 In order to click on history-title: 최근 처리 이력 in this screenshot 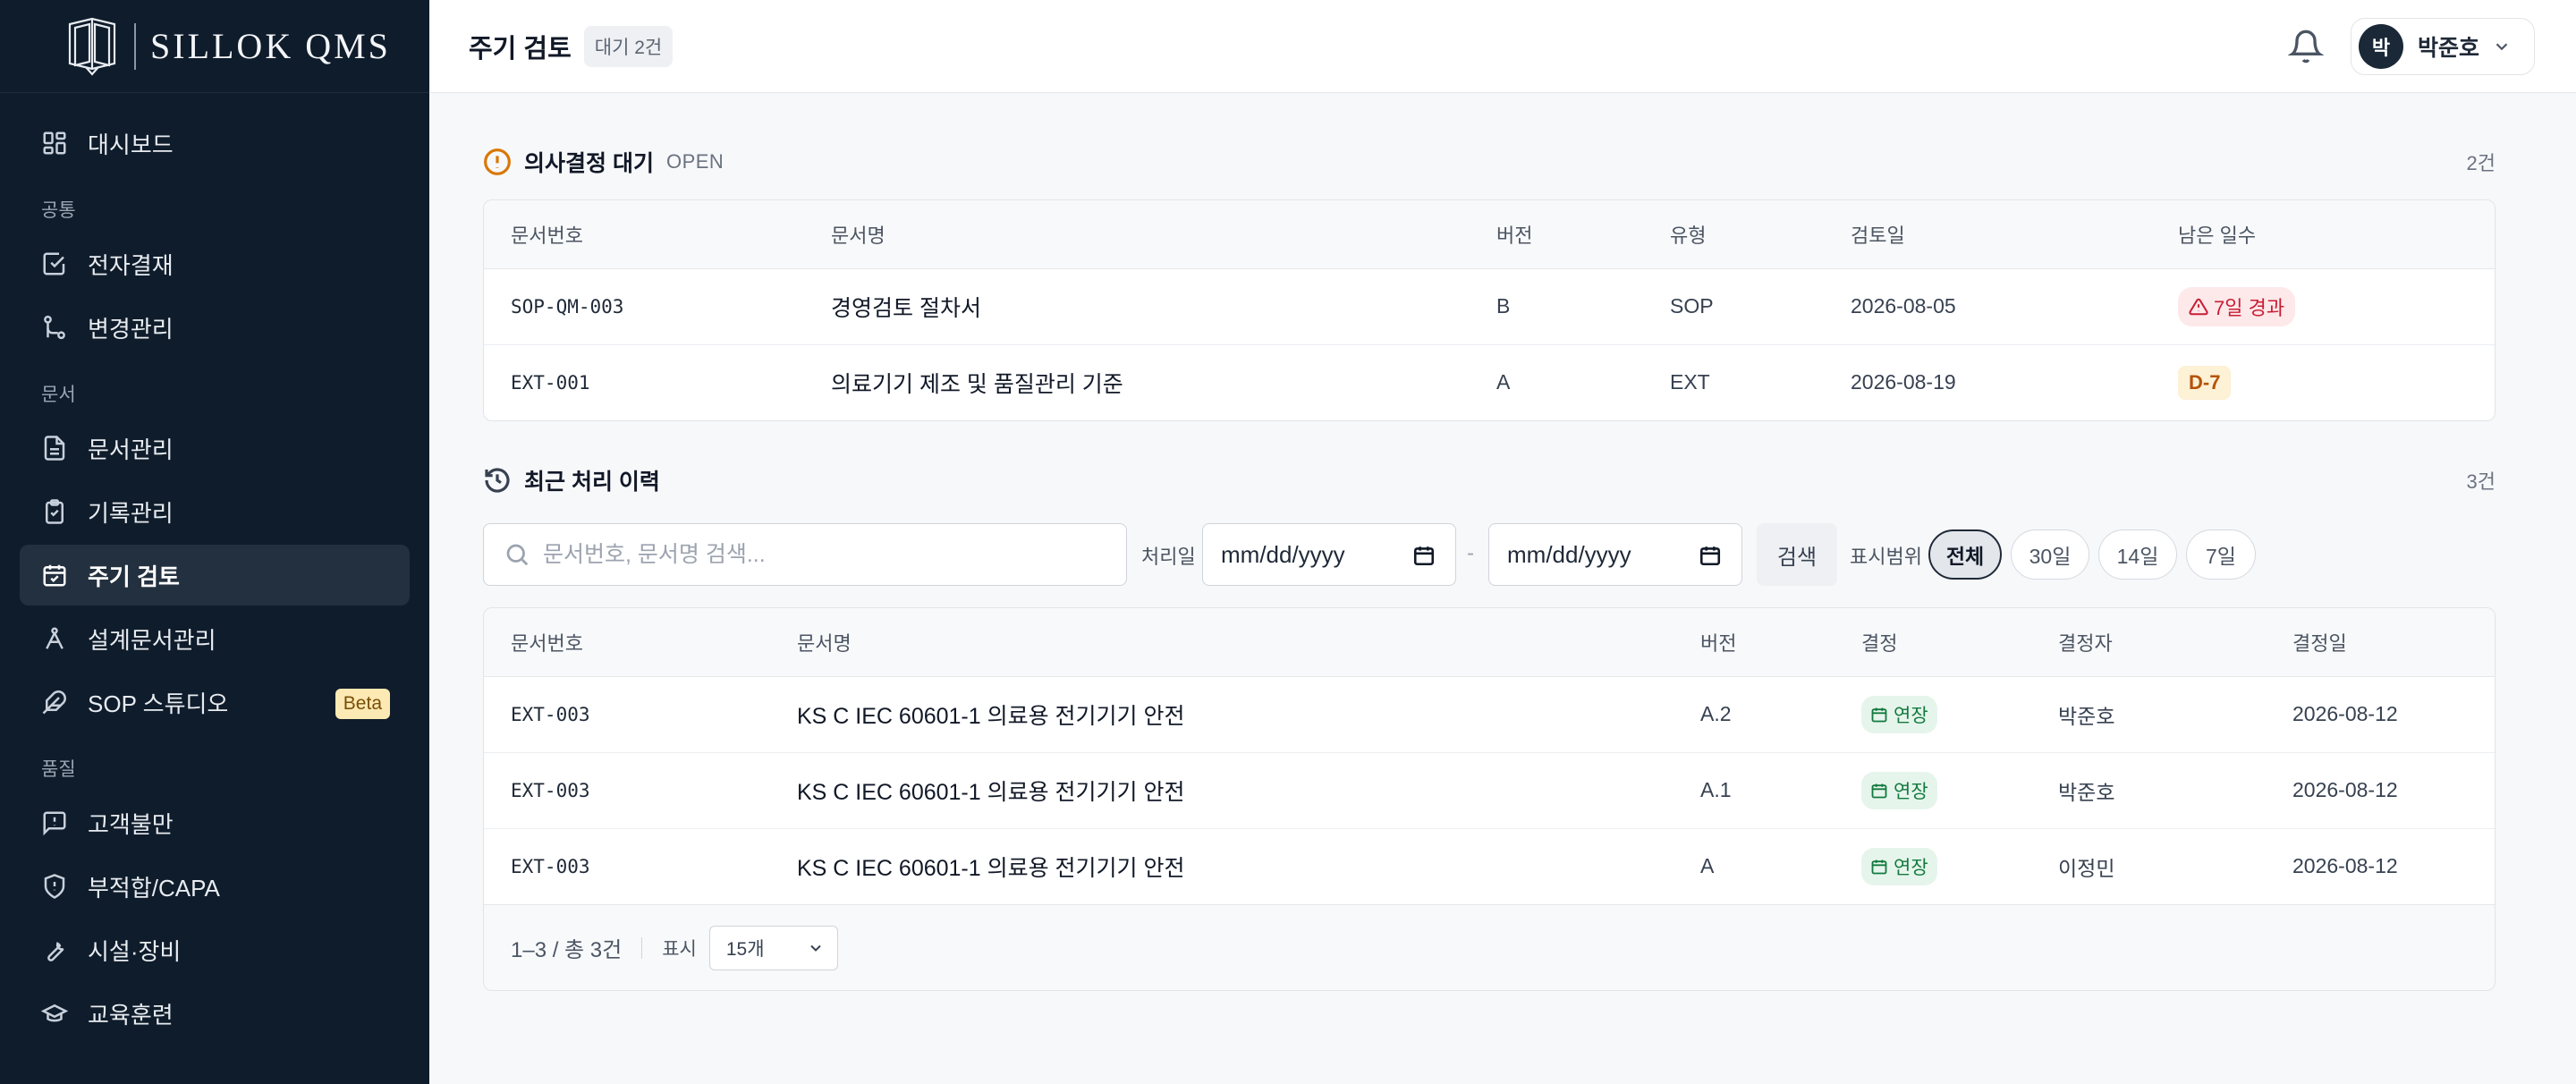, I will do `click(592, 483)`.